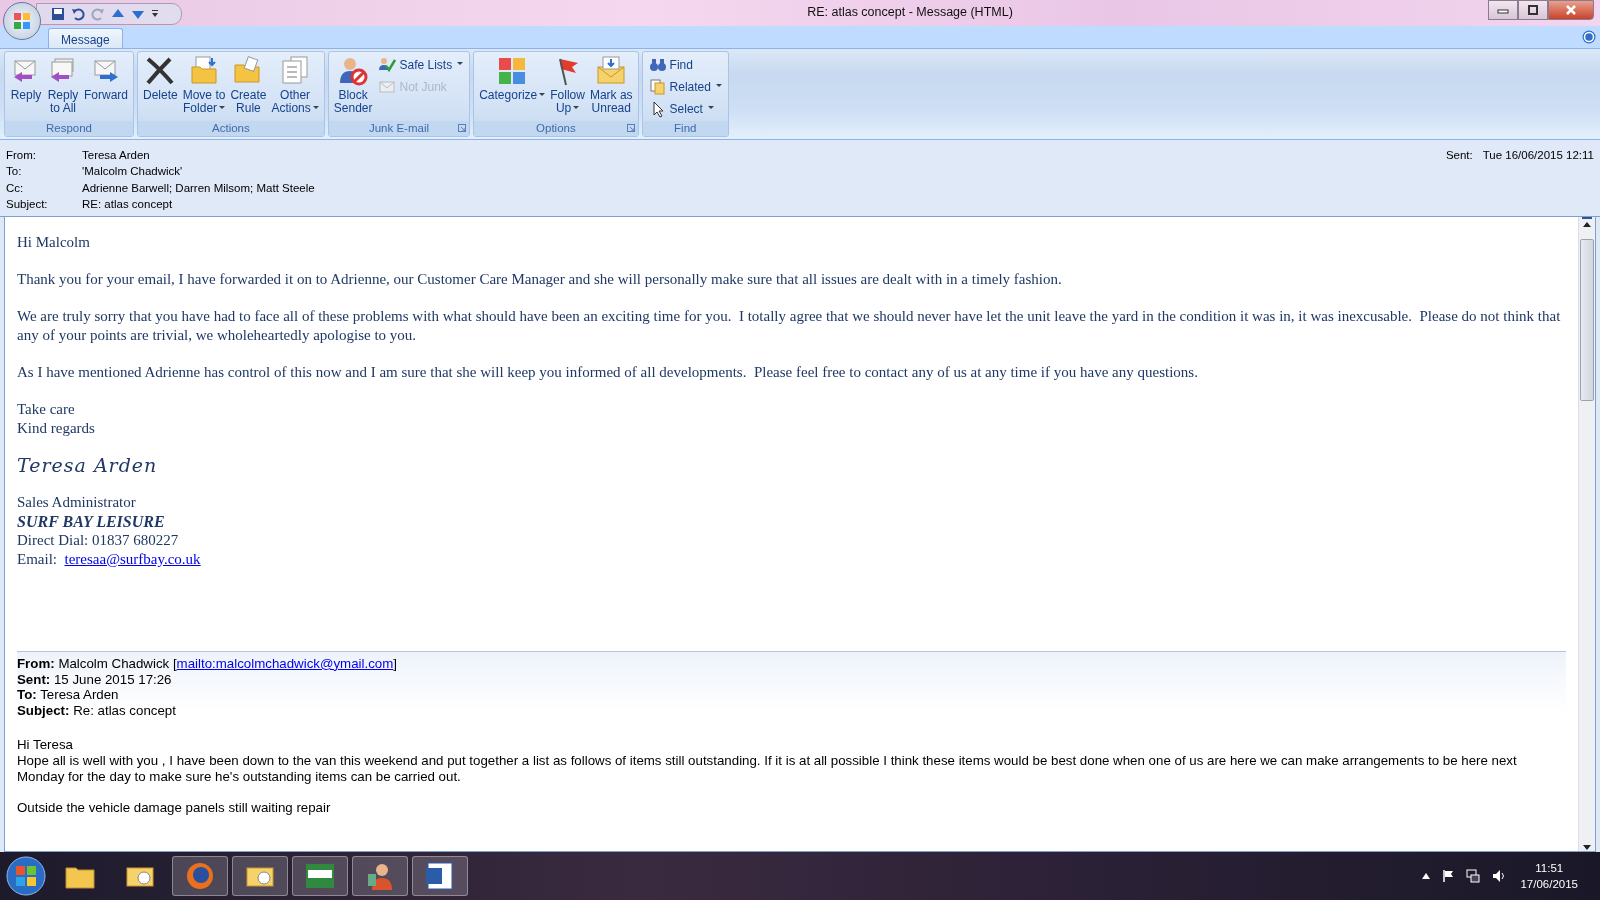 The width and height of the screenshot is (1600, 900). What do you see at coordinates (46, 409) in the screenshot?
I see `closing-line: Take care` at bounding box center [46, 409].